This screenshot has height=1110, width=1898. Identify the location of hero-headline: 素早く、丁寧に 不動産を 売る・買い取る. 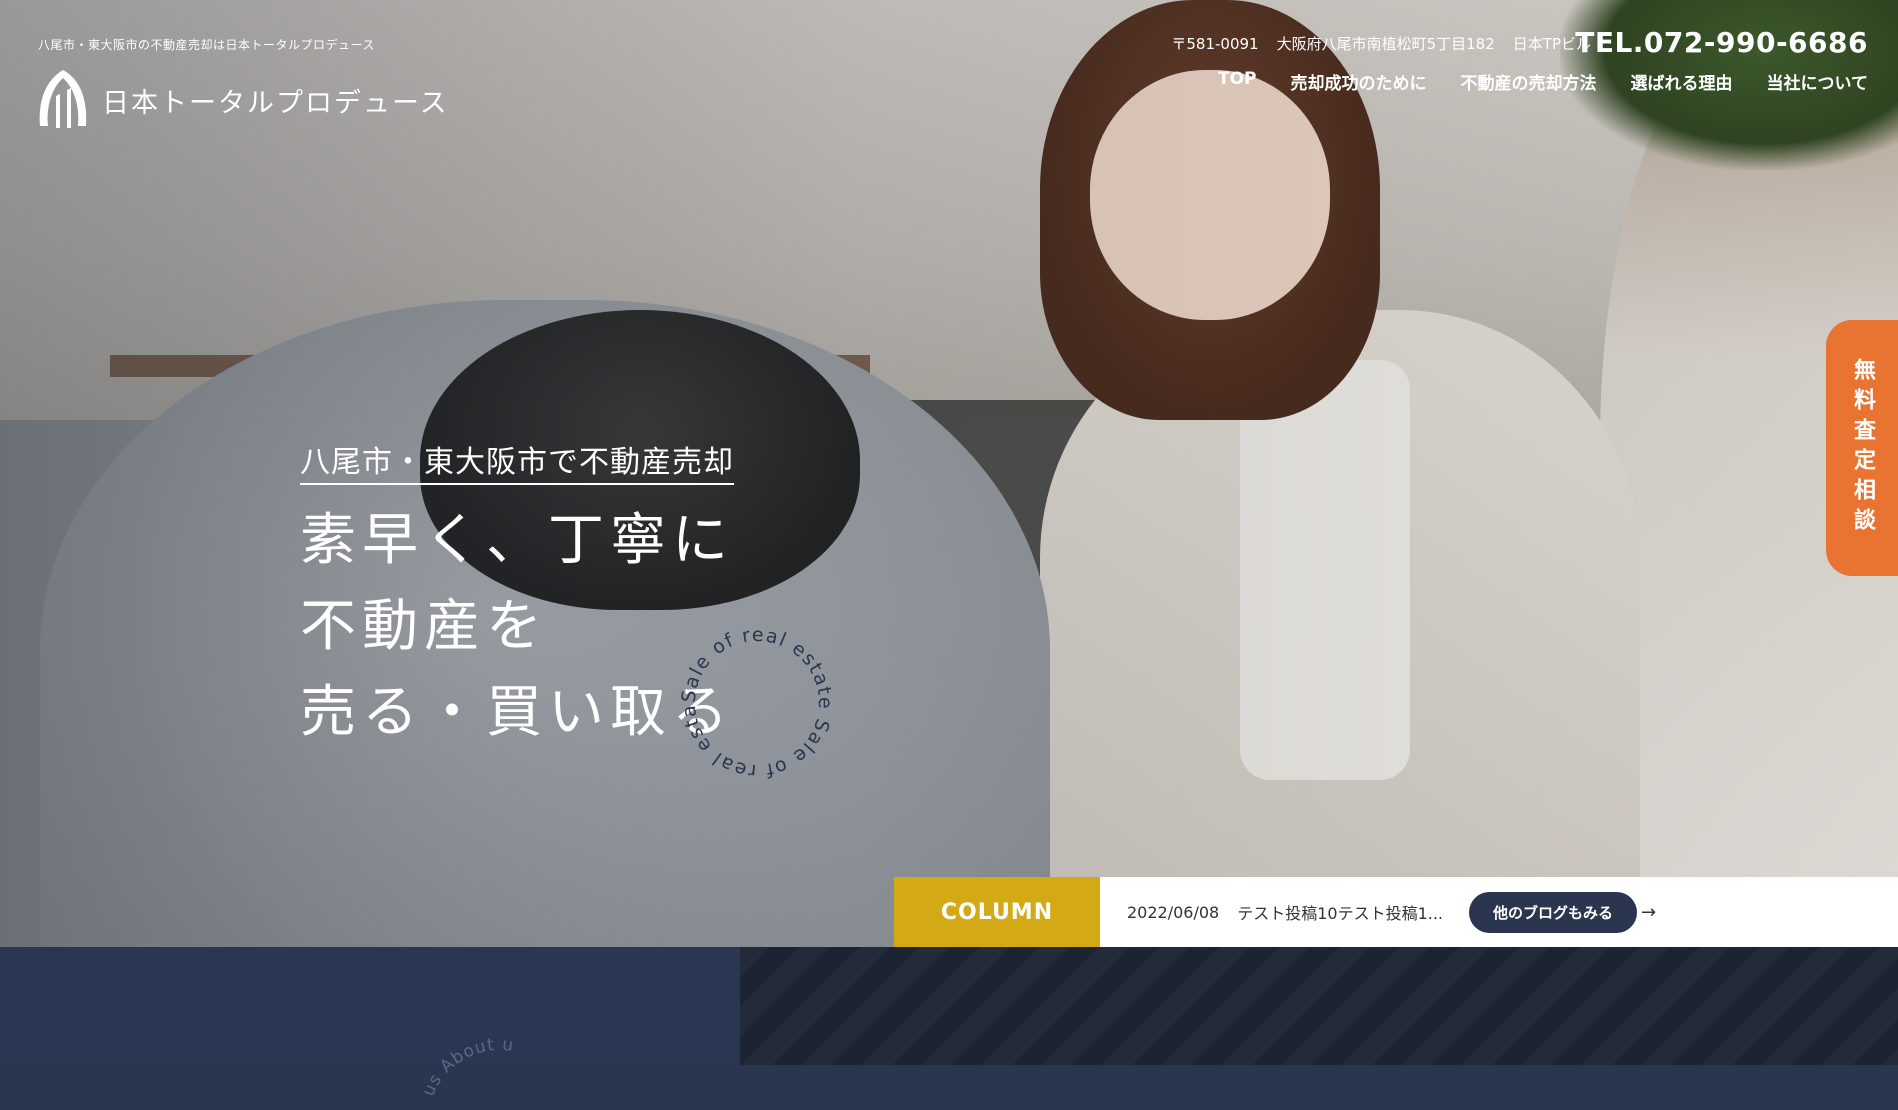
(517, 627).